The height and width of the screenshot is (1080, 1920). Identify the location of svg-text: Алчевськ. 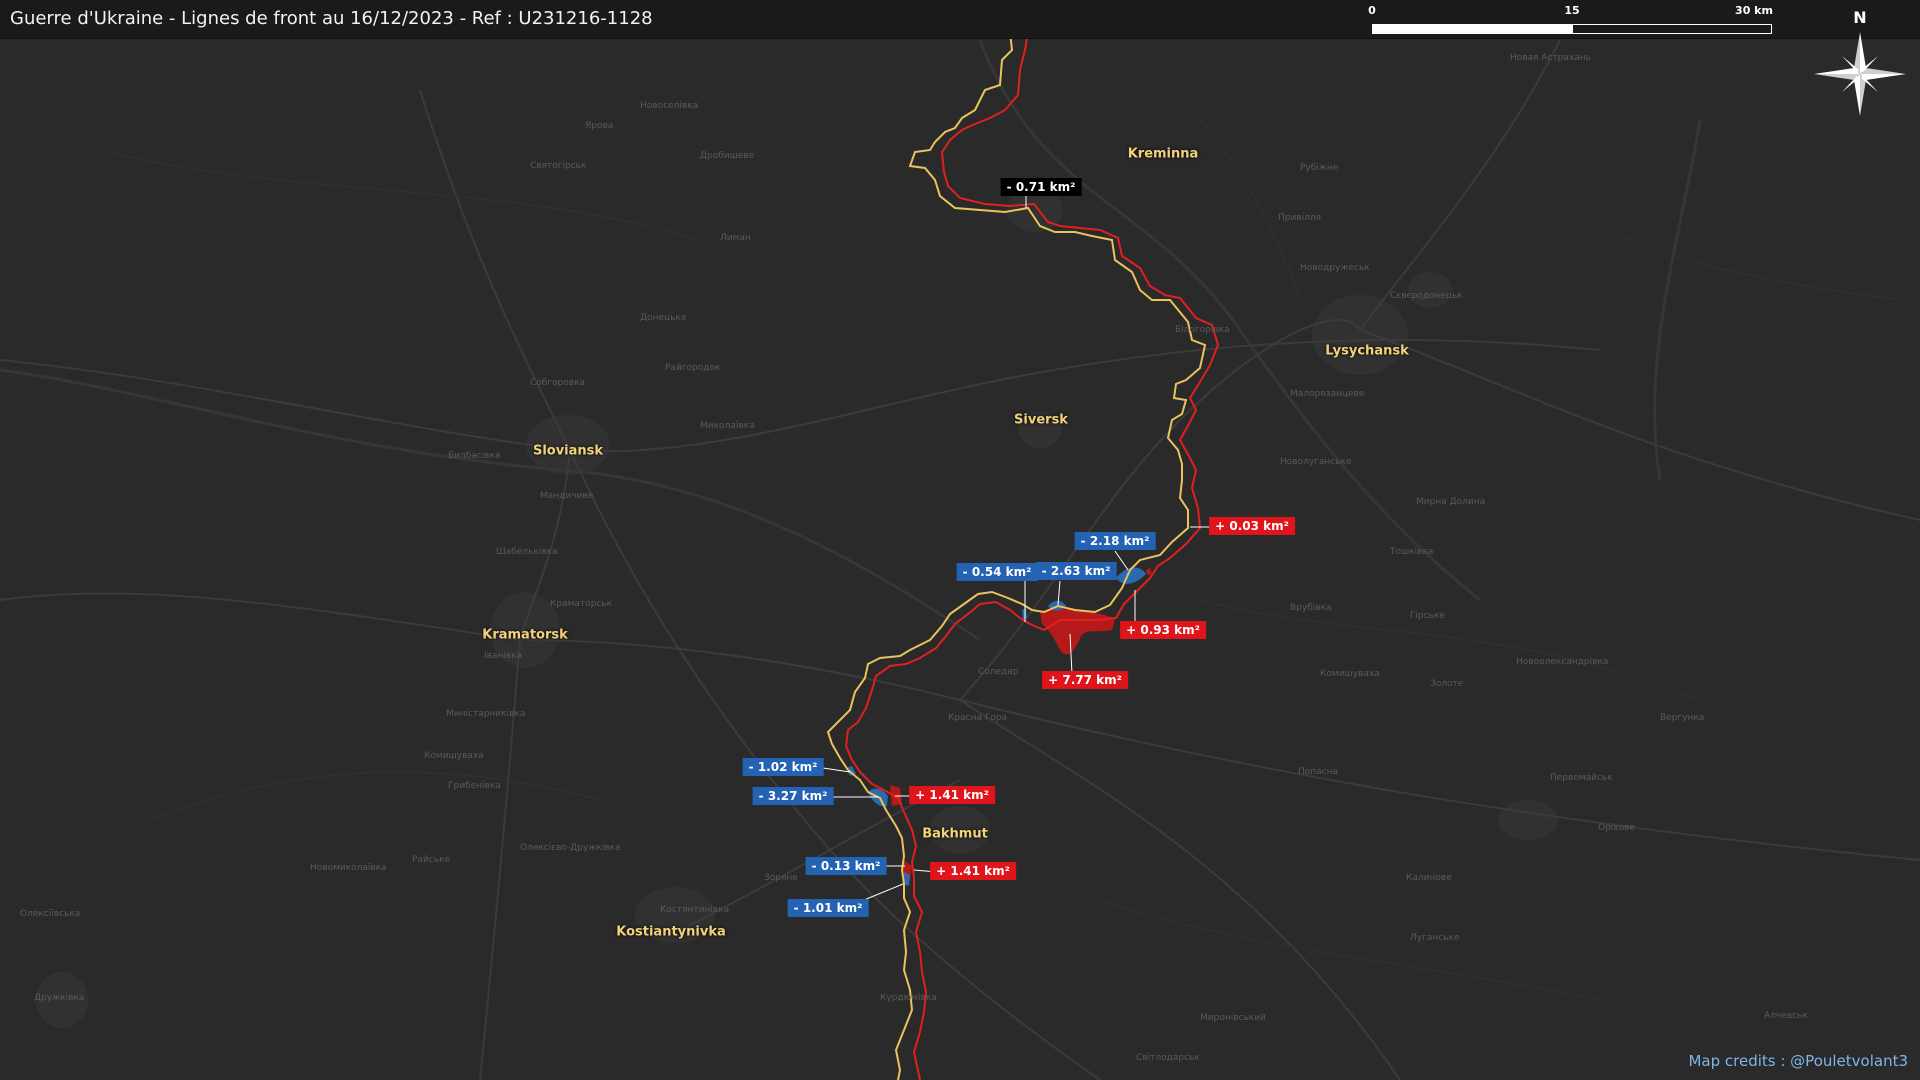
(1786, 1016).